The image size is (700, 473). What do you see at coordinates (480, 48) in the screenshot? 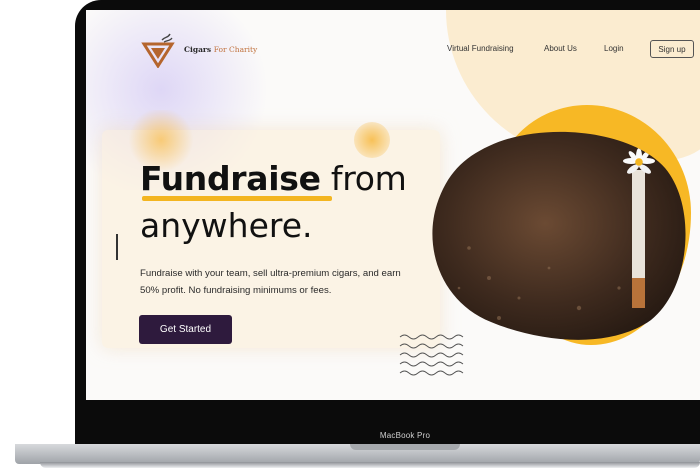
I see `nav-virtual-fundraising: Virtual Fundraising` at bounding box center [480, 48].